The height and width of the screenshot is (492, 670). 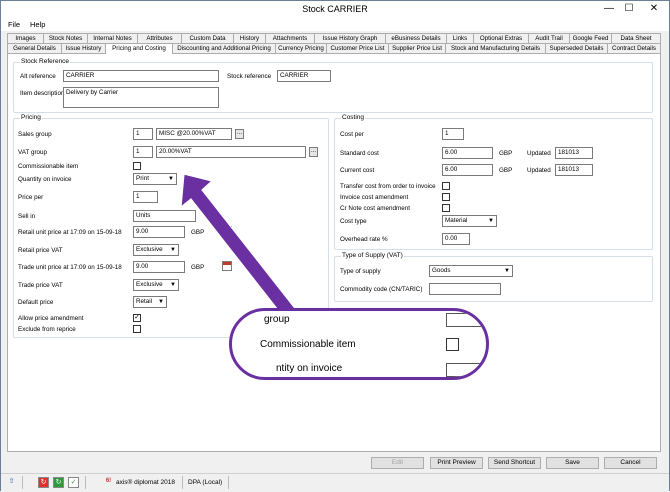 I want to click on save-button: Save, so click(x=572, y=463).